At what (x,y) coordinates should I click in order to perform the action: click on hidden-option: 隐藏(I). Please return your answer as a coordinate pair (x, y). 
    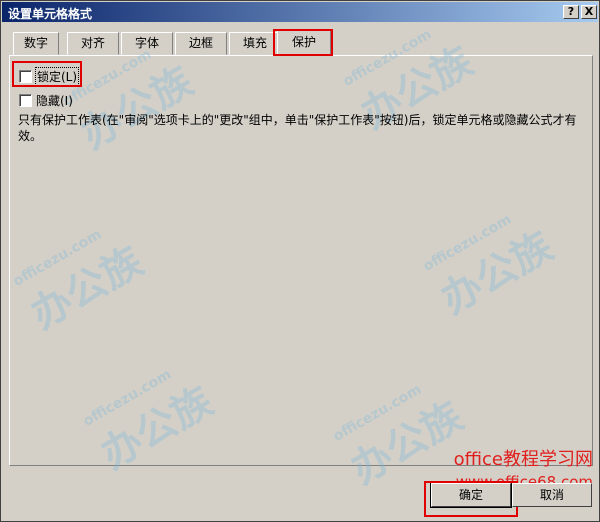
    Looking at the image, I should click on (46, 100).